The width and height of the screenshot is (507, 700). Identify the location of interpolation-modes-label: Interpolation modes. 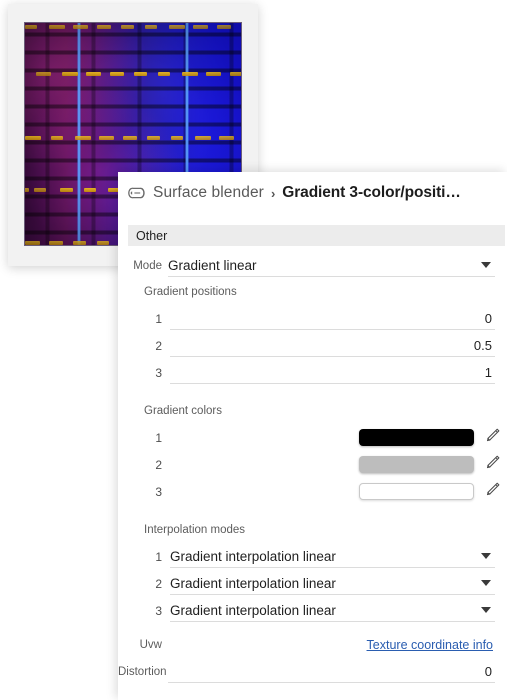
(195, 530).